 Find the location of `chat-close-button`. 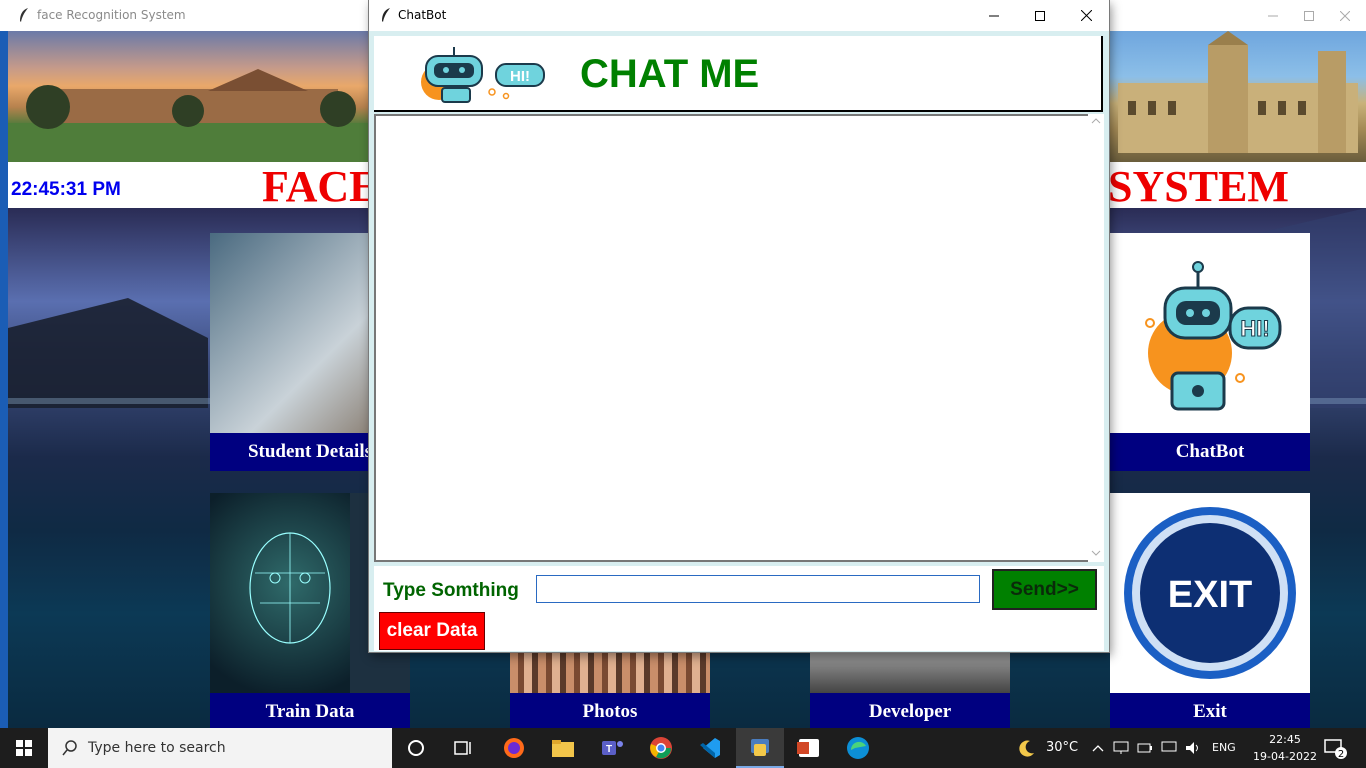

chat-close-button is located at coordinates (1086, 15).